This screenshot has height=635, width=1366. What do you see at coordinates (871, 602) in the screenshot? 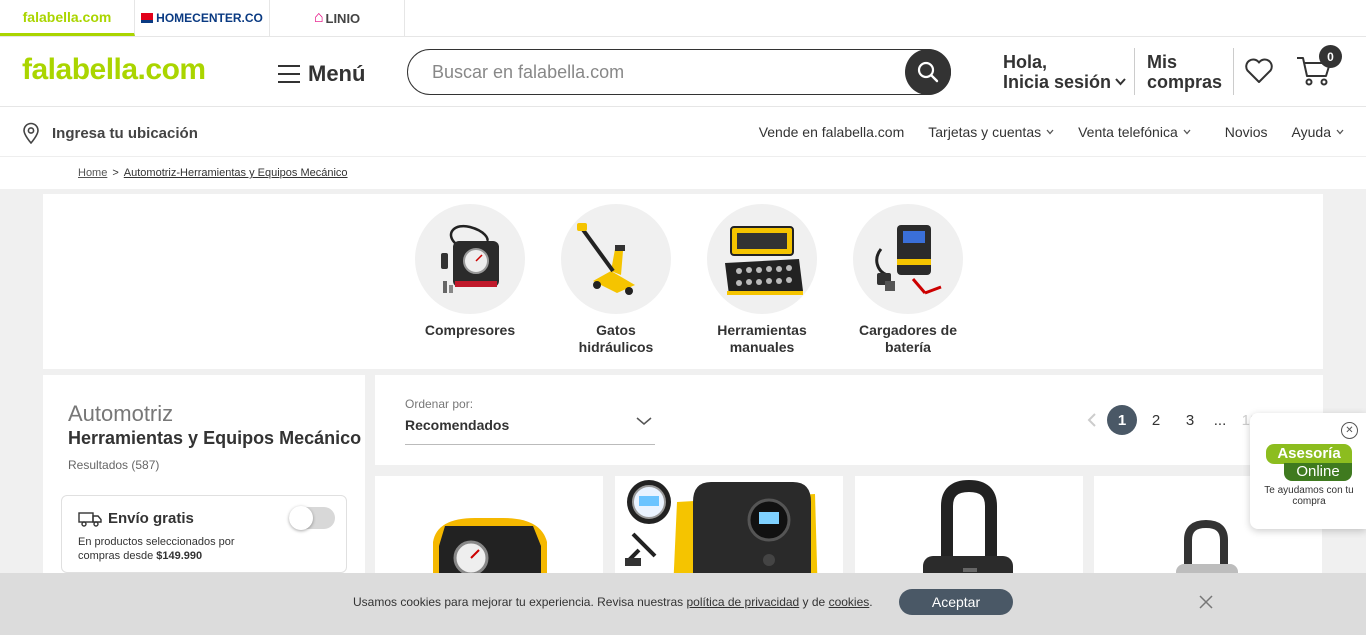
I see `cookie-text-suffix: .` at bounding box center [871, 602].